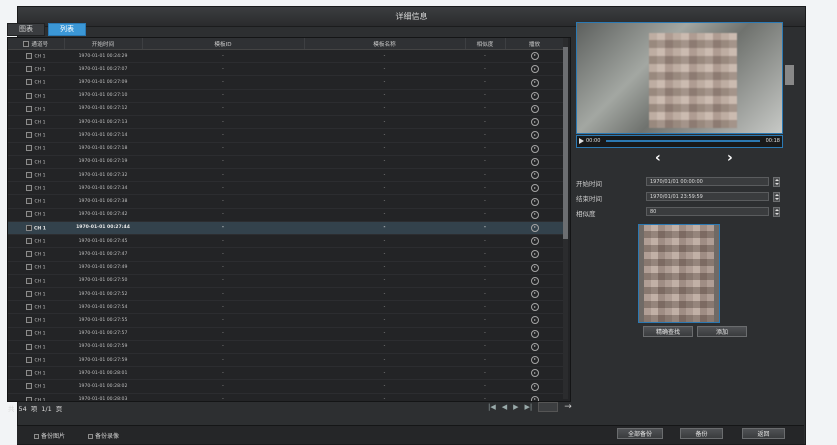 The image size is (837, 445). What do you see at coordinates (286, 56) in the screenshot?
I see `table-row: CH 1 1970-01-01 00:24:29- - -` at bounding box center [286, 56].